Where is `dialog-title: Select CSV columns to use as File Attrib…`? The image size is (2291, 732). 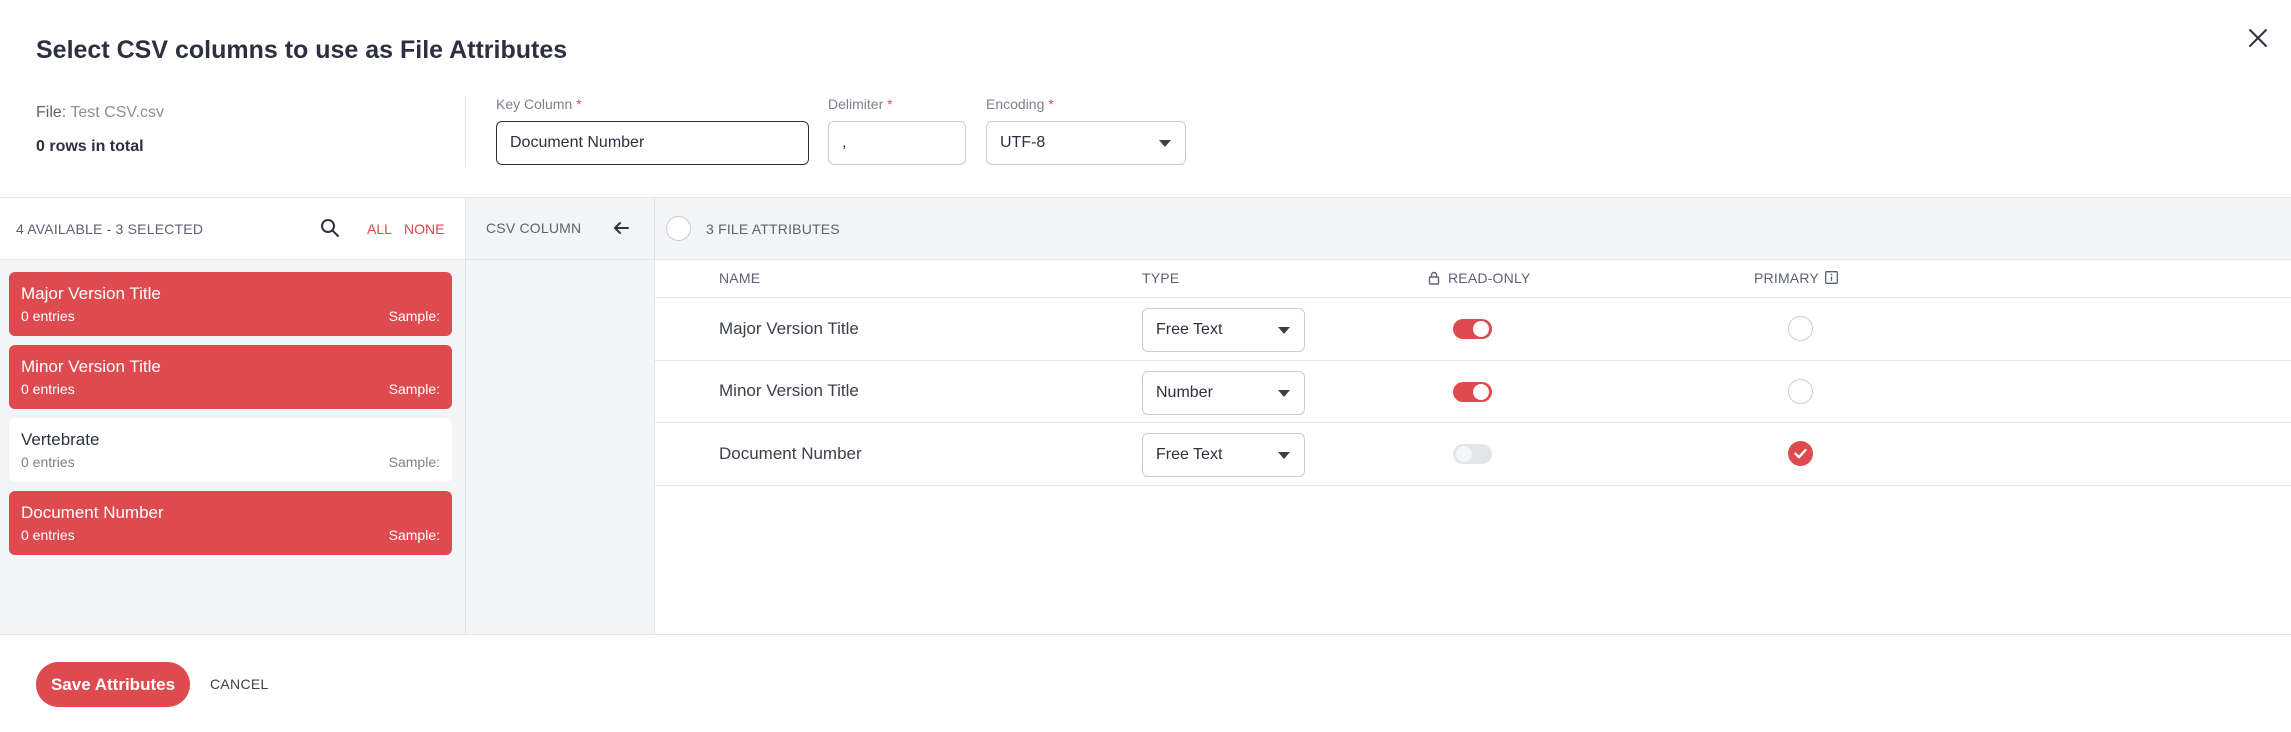 dialog-title: Select CSV columns to use as File Attrib… is located at coordinates (302, 50).